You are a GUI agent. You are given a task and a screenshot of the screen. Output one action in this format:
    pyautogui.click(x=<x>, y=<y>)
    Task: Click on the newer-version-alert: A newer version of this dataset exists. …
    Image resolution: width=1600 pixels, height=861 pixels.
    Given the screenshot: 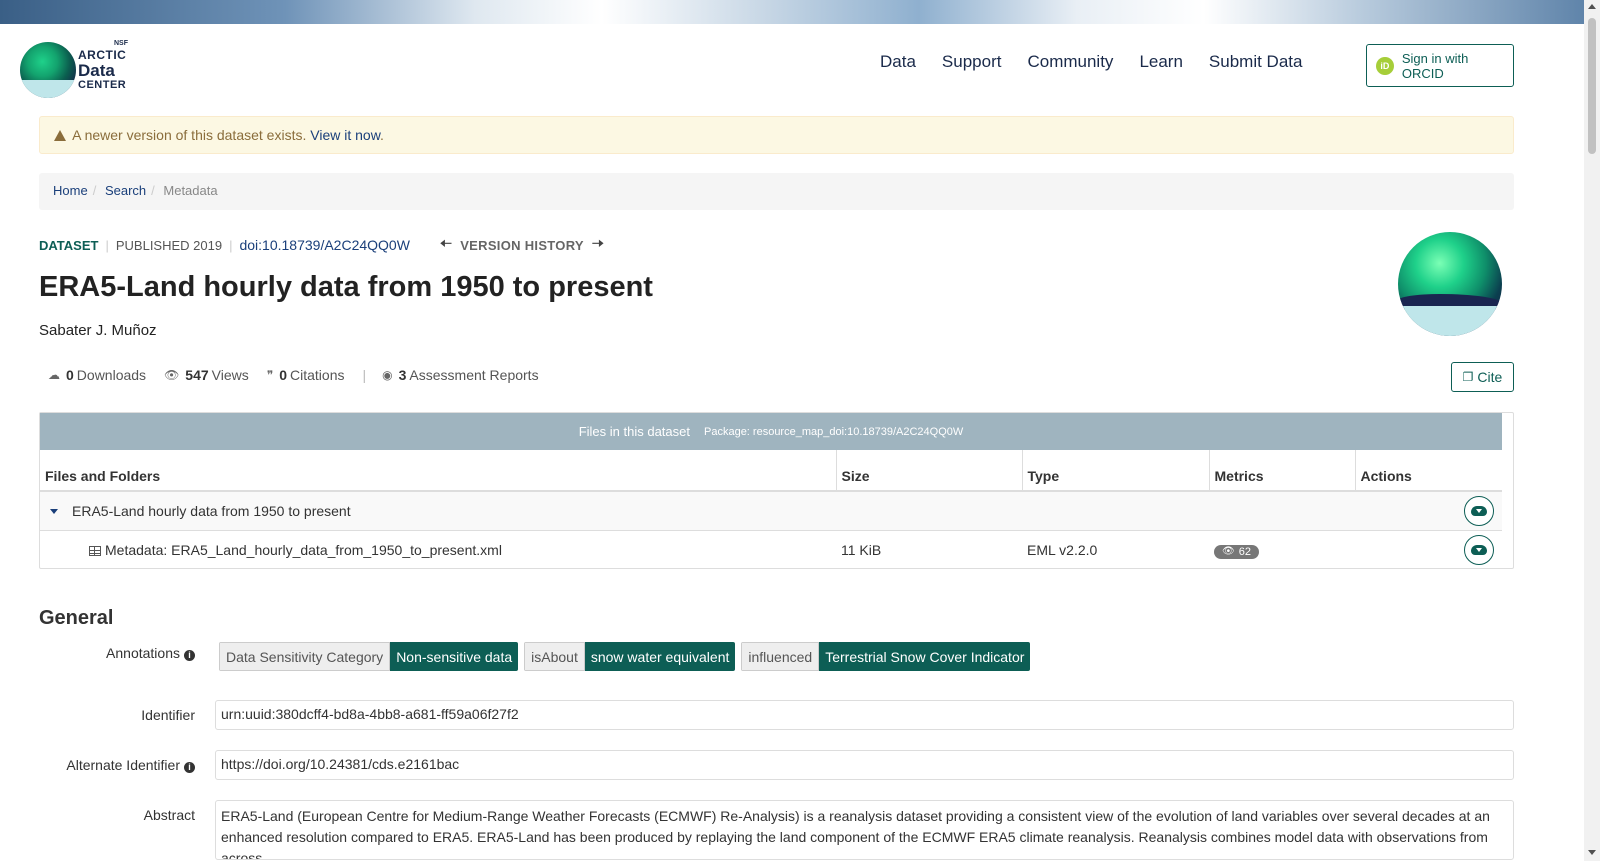 What is the action you would take?
    pyautogui.click(x=776, y=135)
    